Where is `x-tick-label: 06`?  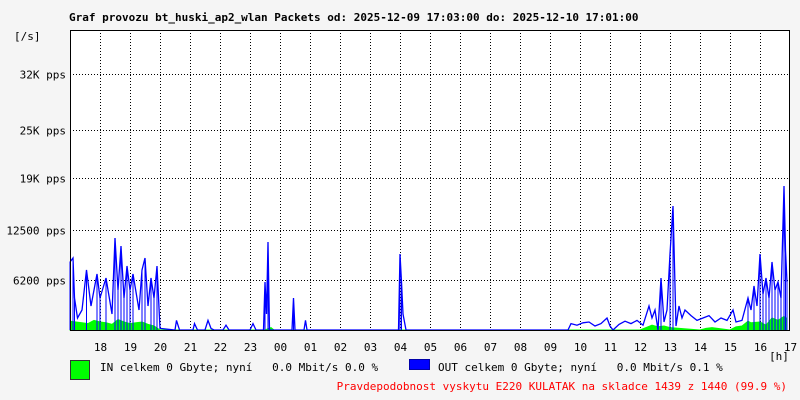
x-tick-label: 06 is located at coordinates (460, 347).